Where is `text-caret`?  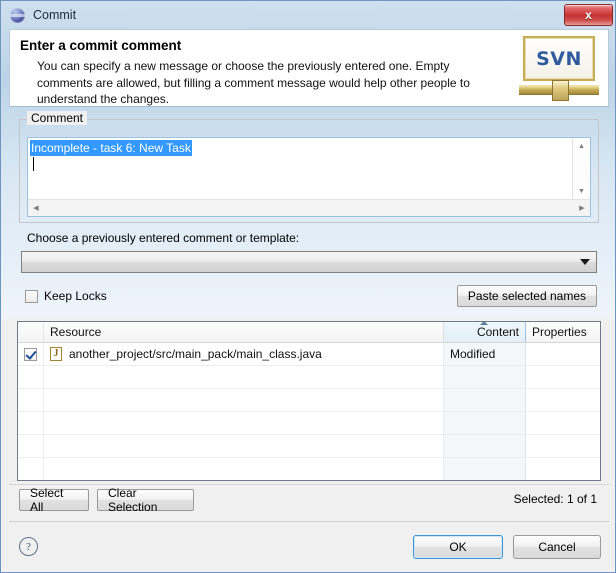
text-caret is located at coordinates (33, 164).